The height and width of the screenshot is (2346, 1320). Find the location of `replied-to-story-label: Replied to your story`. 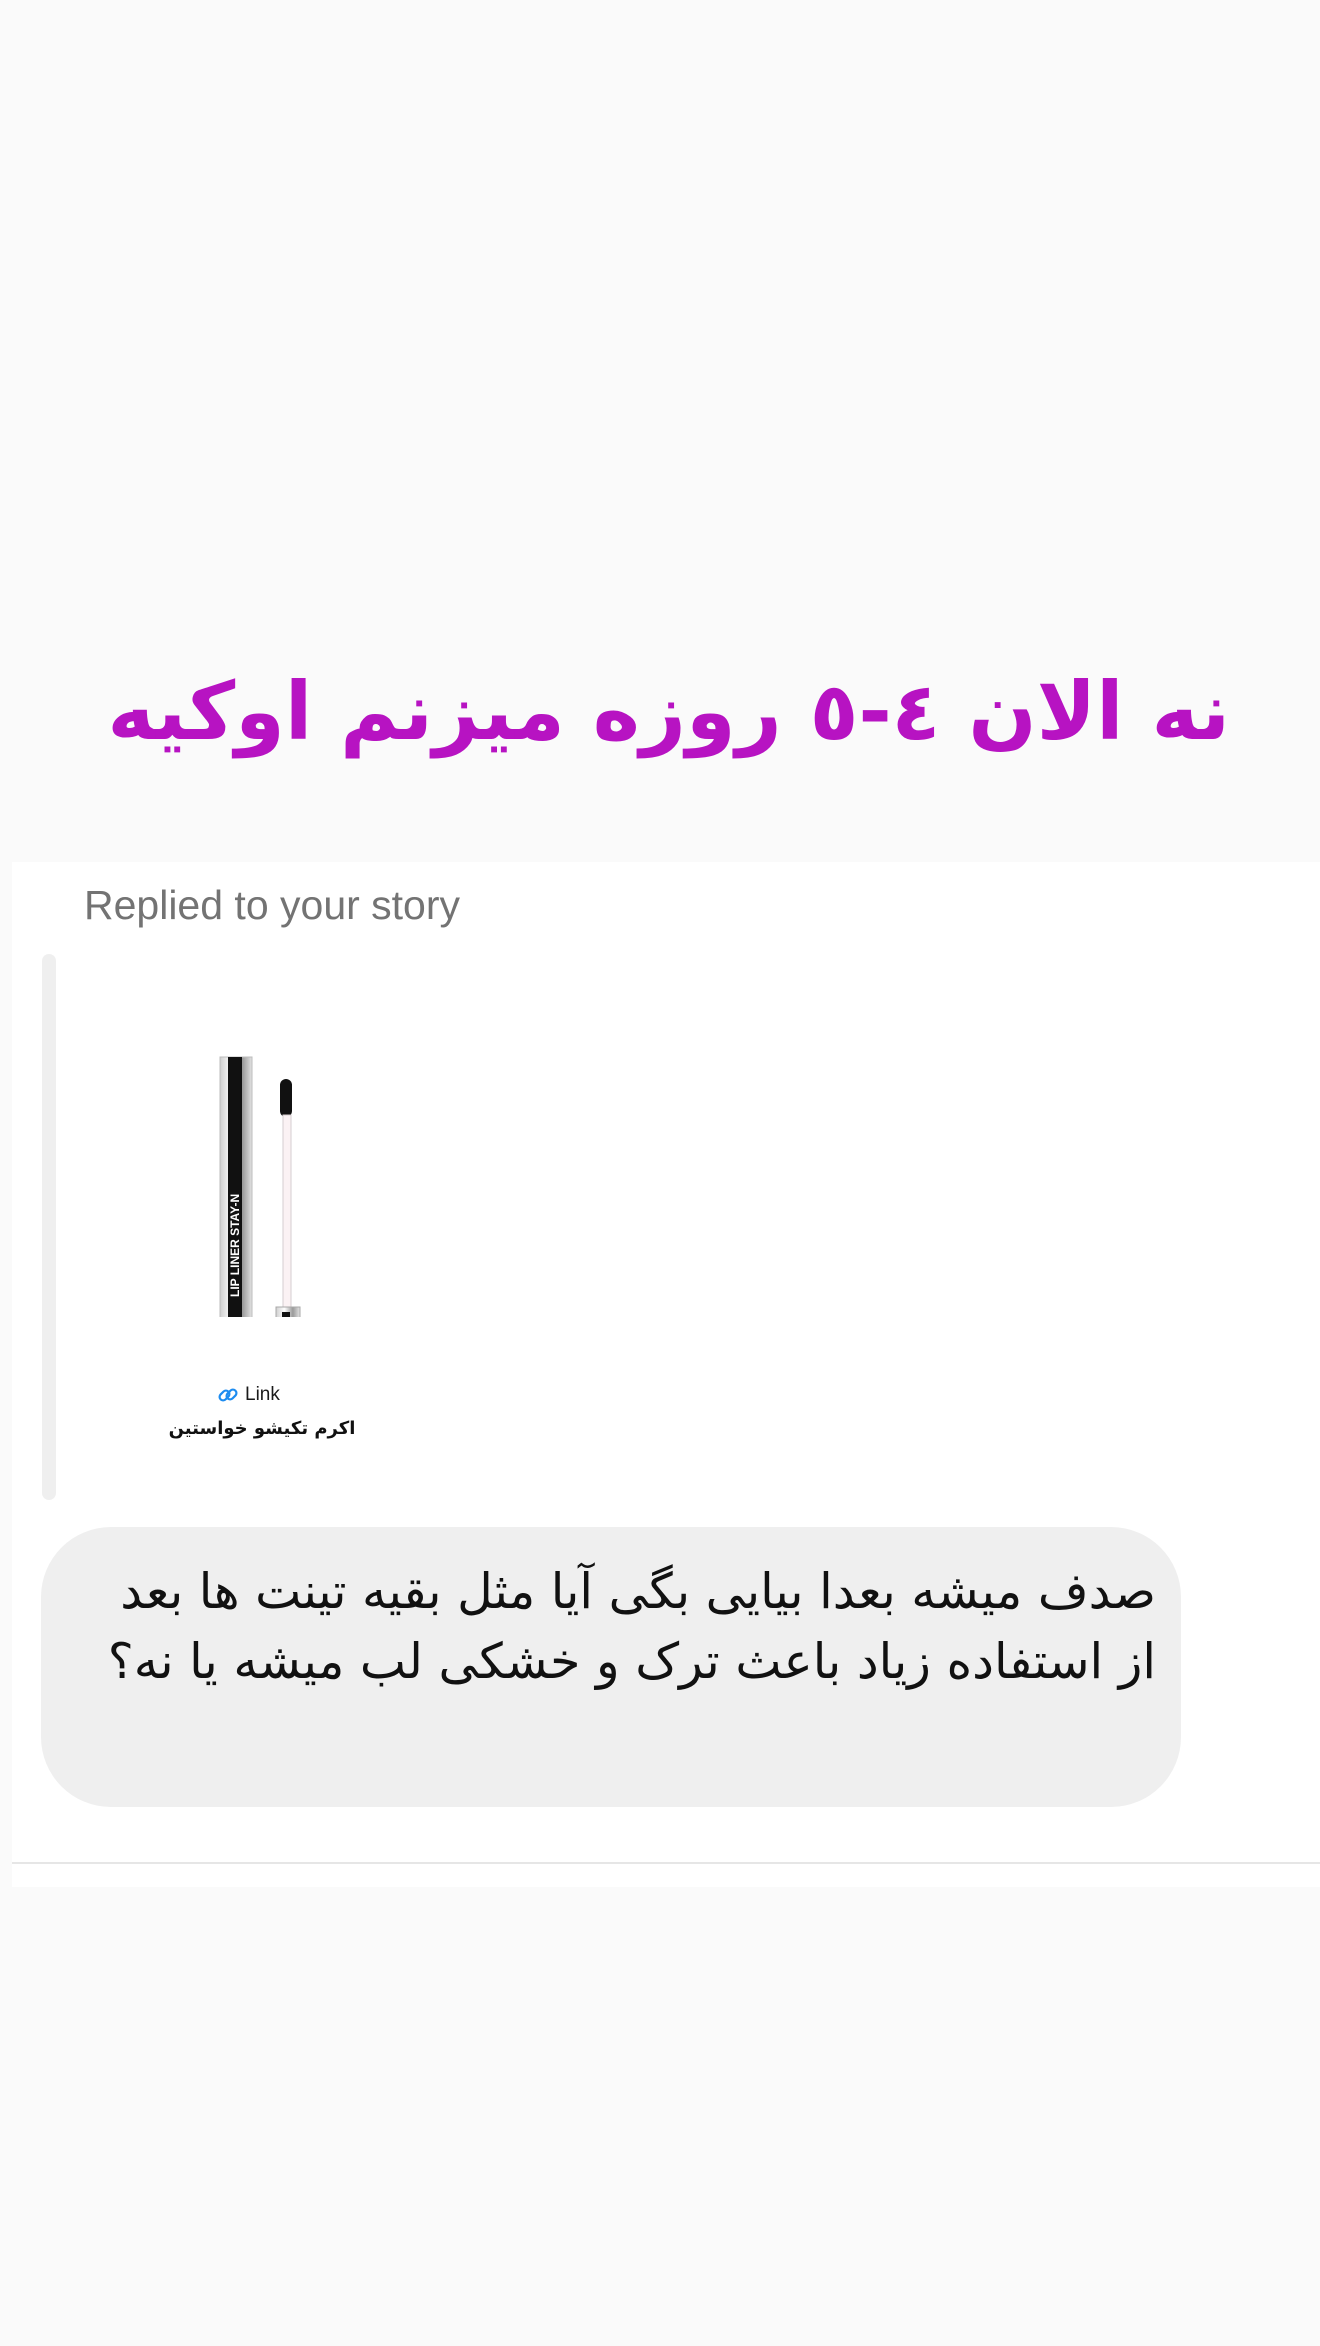

replied-to-story-label: Replied to your story is located at coordinates (272, 905).